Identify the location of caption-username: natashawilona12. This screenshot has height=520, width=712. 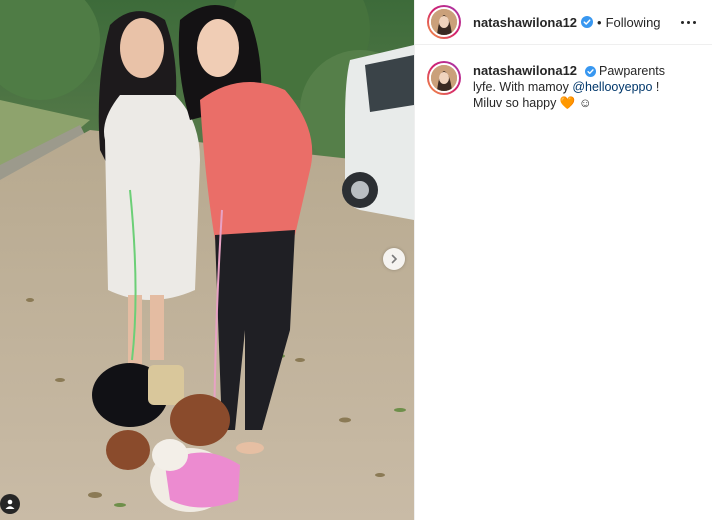
(525, 70).